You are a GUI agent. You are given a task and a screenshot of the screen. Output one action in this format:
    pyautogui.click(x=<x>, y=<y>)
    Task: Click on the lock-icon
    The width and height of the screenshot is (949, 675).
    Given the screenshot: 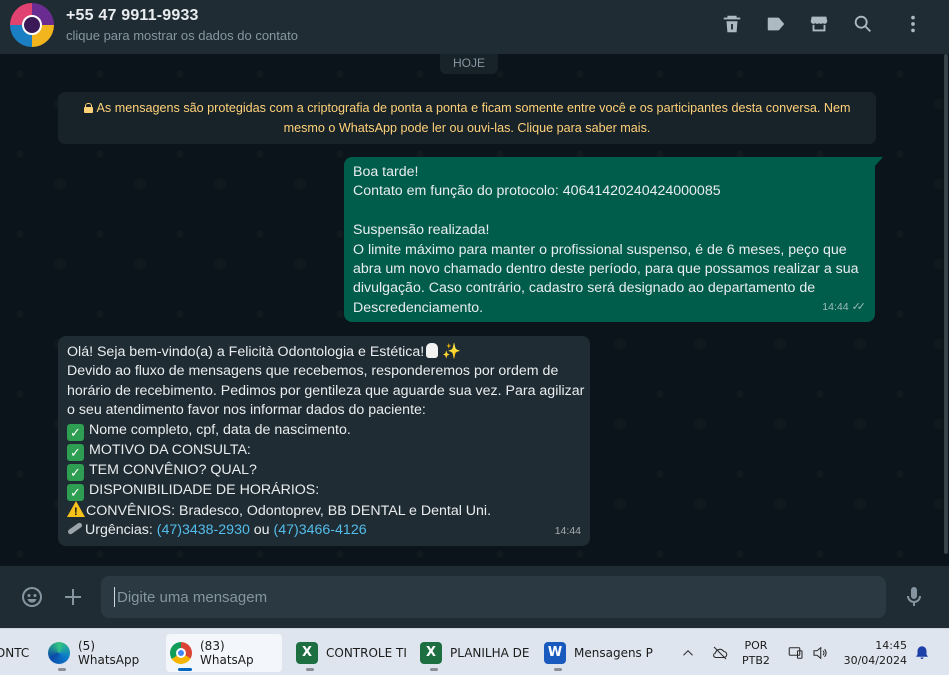 What is the action you would take?
    pyautogui.click(x=88, y=108)
    